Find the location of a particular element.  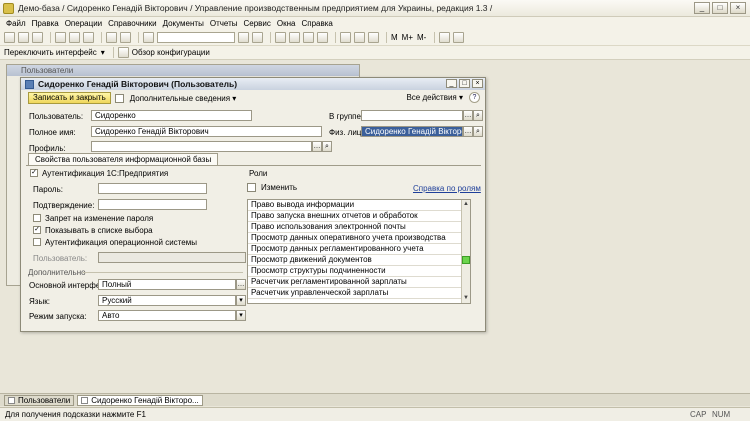

redo-icon is located at coordinates (125, 37).